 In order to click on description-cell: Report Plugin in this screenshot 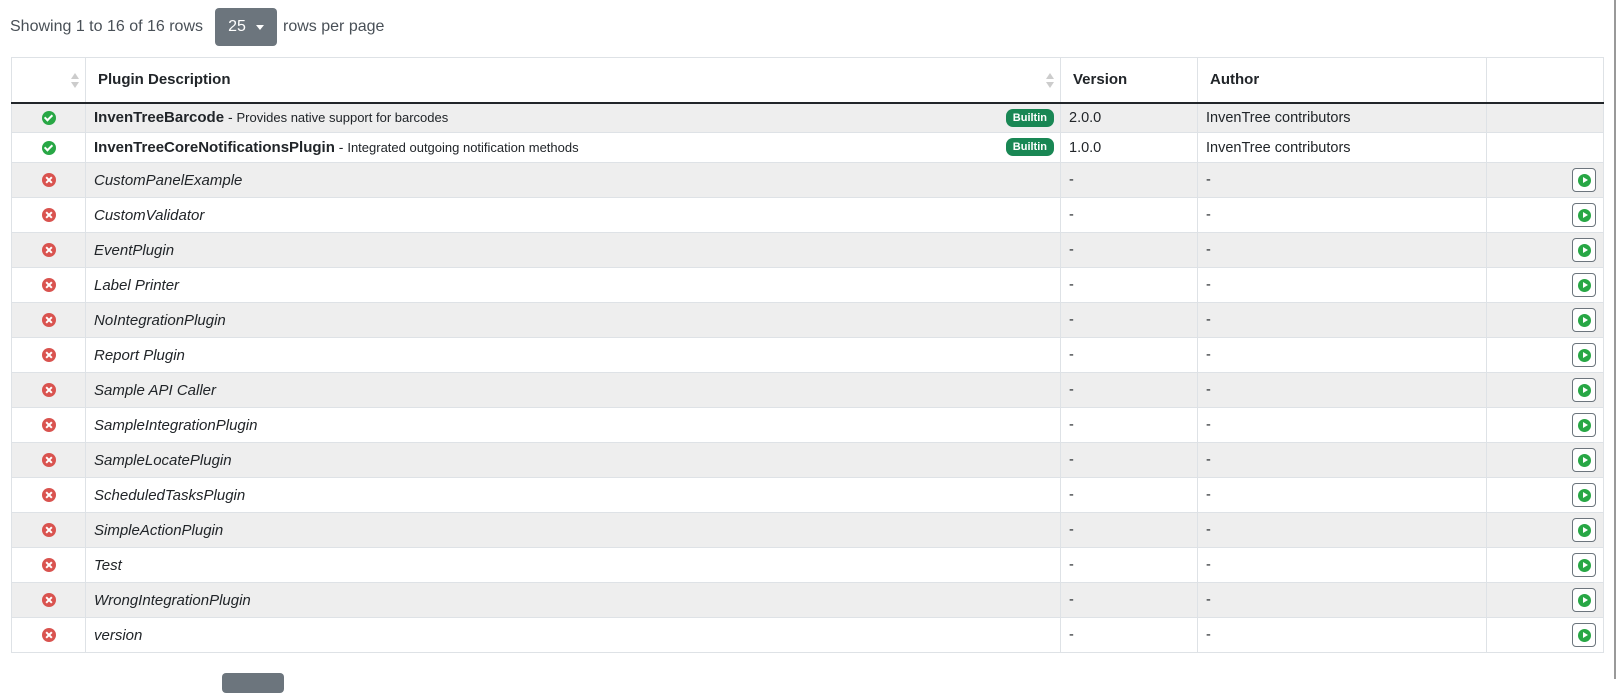, I will do `click(573, 355)`.